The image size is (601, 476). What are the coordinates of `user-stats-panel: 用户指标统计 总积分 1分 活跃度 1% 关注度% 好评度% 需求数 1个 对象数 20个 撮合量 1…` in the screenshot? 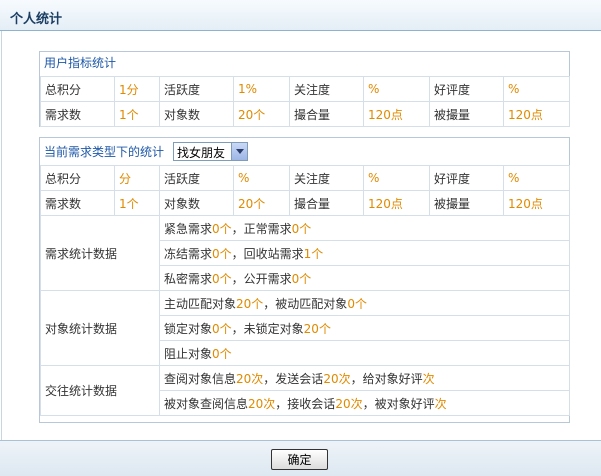 It's located at (304, 89).